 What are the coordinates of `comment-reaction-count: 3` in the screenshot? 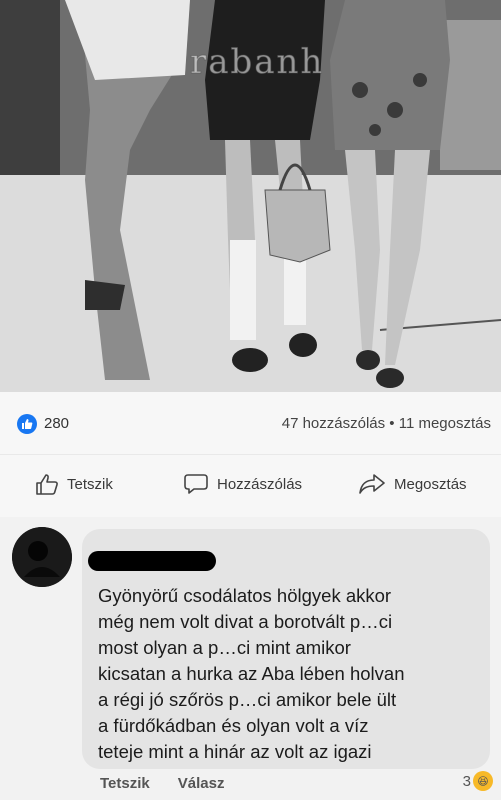 It's located at (466, 781).